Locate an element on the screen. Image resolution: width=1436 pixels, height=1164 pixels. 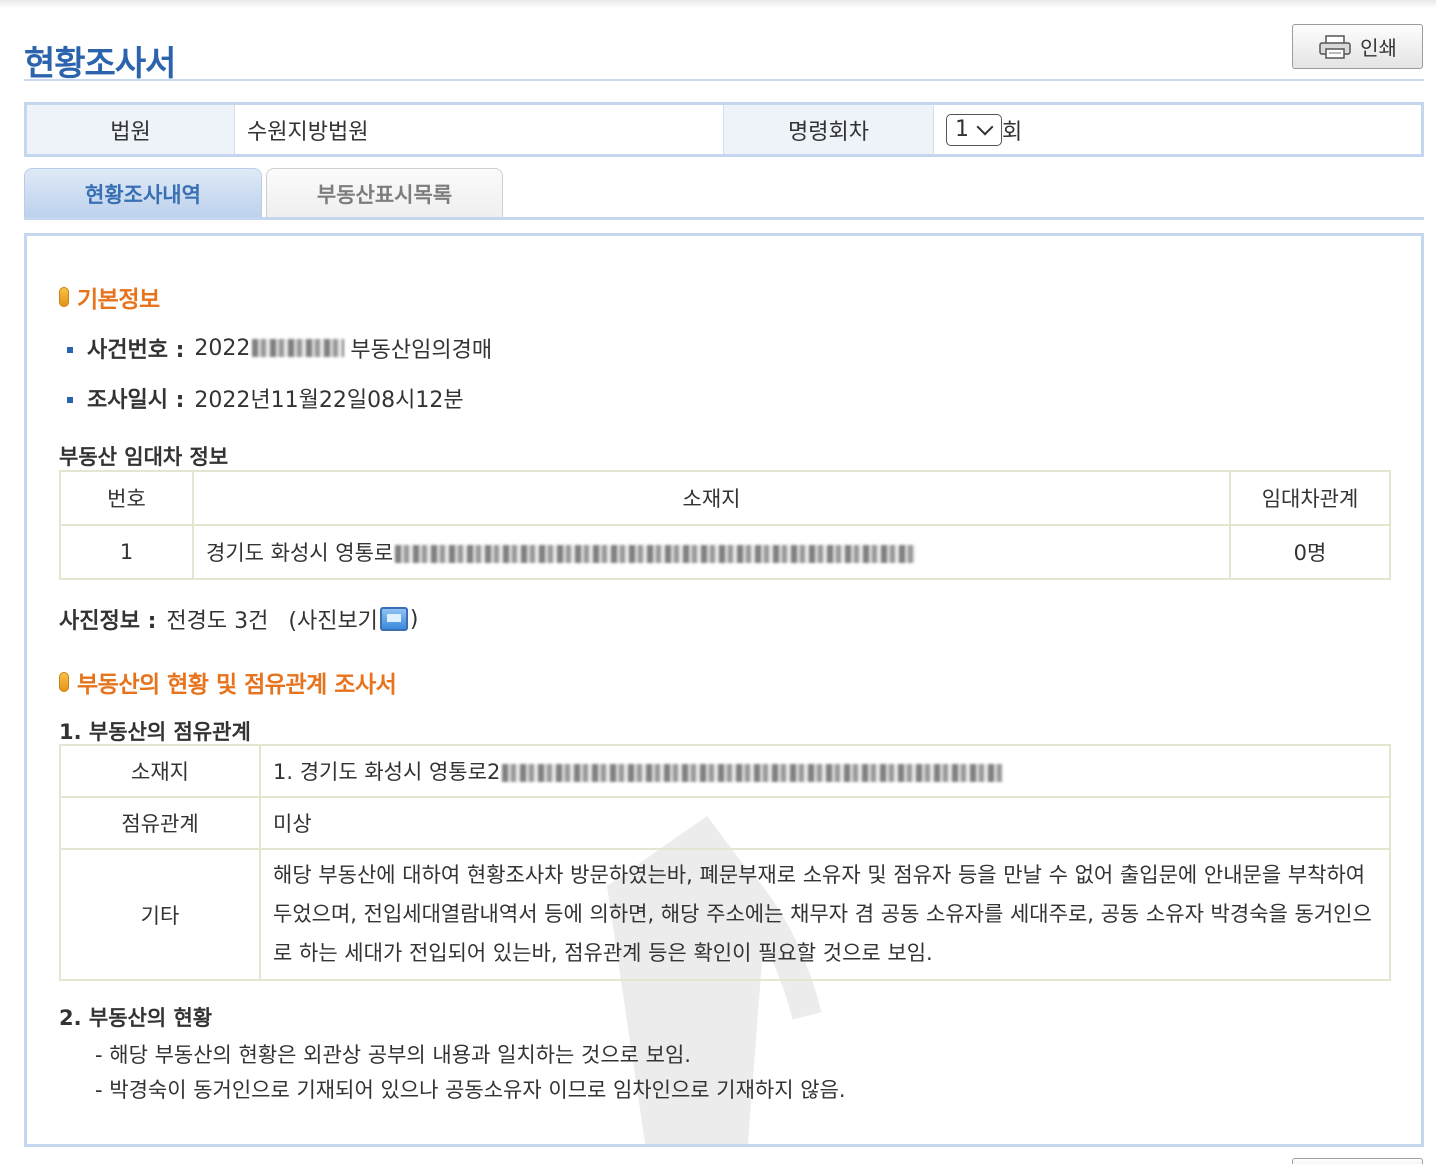
photo-info-label: 사진정보 : is located at coordinates (108, 621).